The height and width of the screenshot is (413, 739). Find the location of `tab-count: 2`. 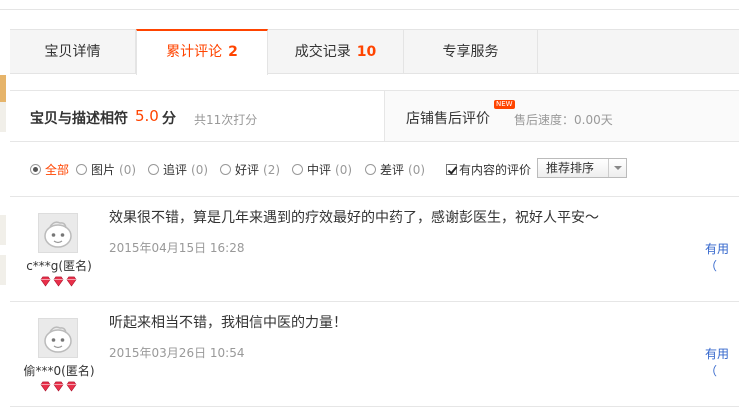

tab-count: 2 is located at coordinates (233, 52).